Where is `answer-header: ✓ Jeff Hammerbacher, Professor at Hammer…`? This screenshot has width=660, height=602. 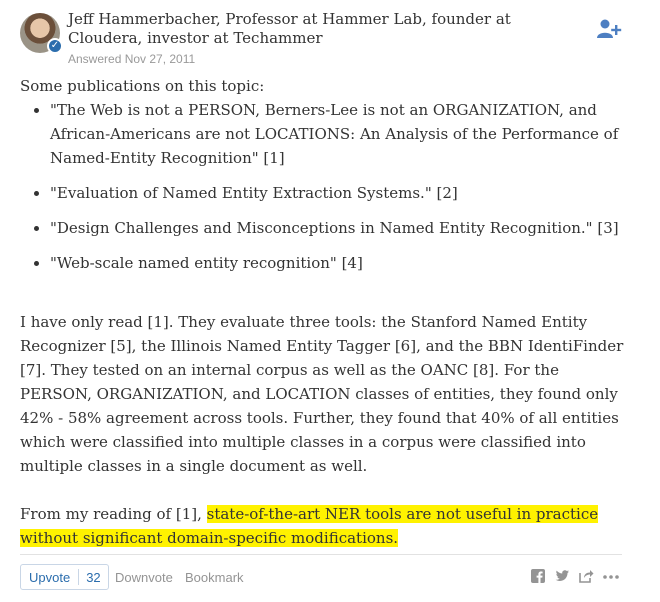
answer-header: ✓ Jeff Hammerbacher, Professor at Hammer… is located at coordinates (330, 38).